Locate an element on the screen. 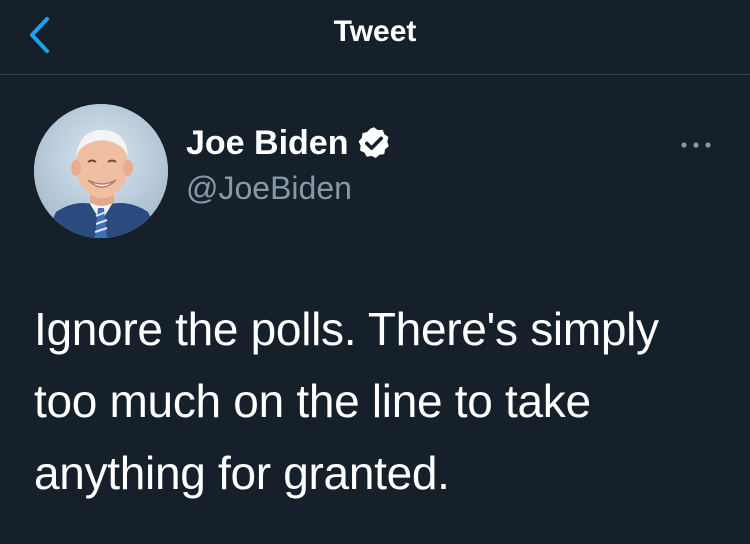 Image resolution: width=750 pixels, height=544 pixels. tweet-author: Joe Biden @JoeBiden is located at coordinates (416, 165).